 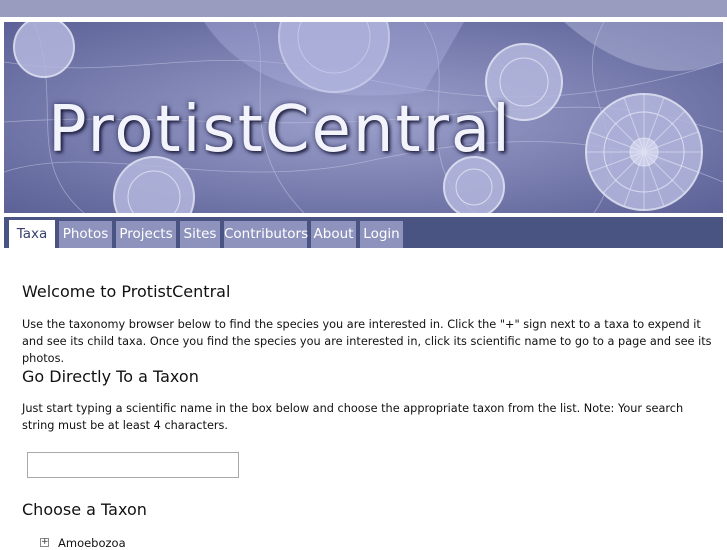 What do you see at coordinates (92, 543) in the screenshot?
I see `taxon-link: Amoebozoa` at bounding box center [92, 543].